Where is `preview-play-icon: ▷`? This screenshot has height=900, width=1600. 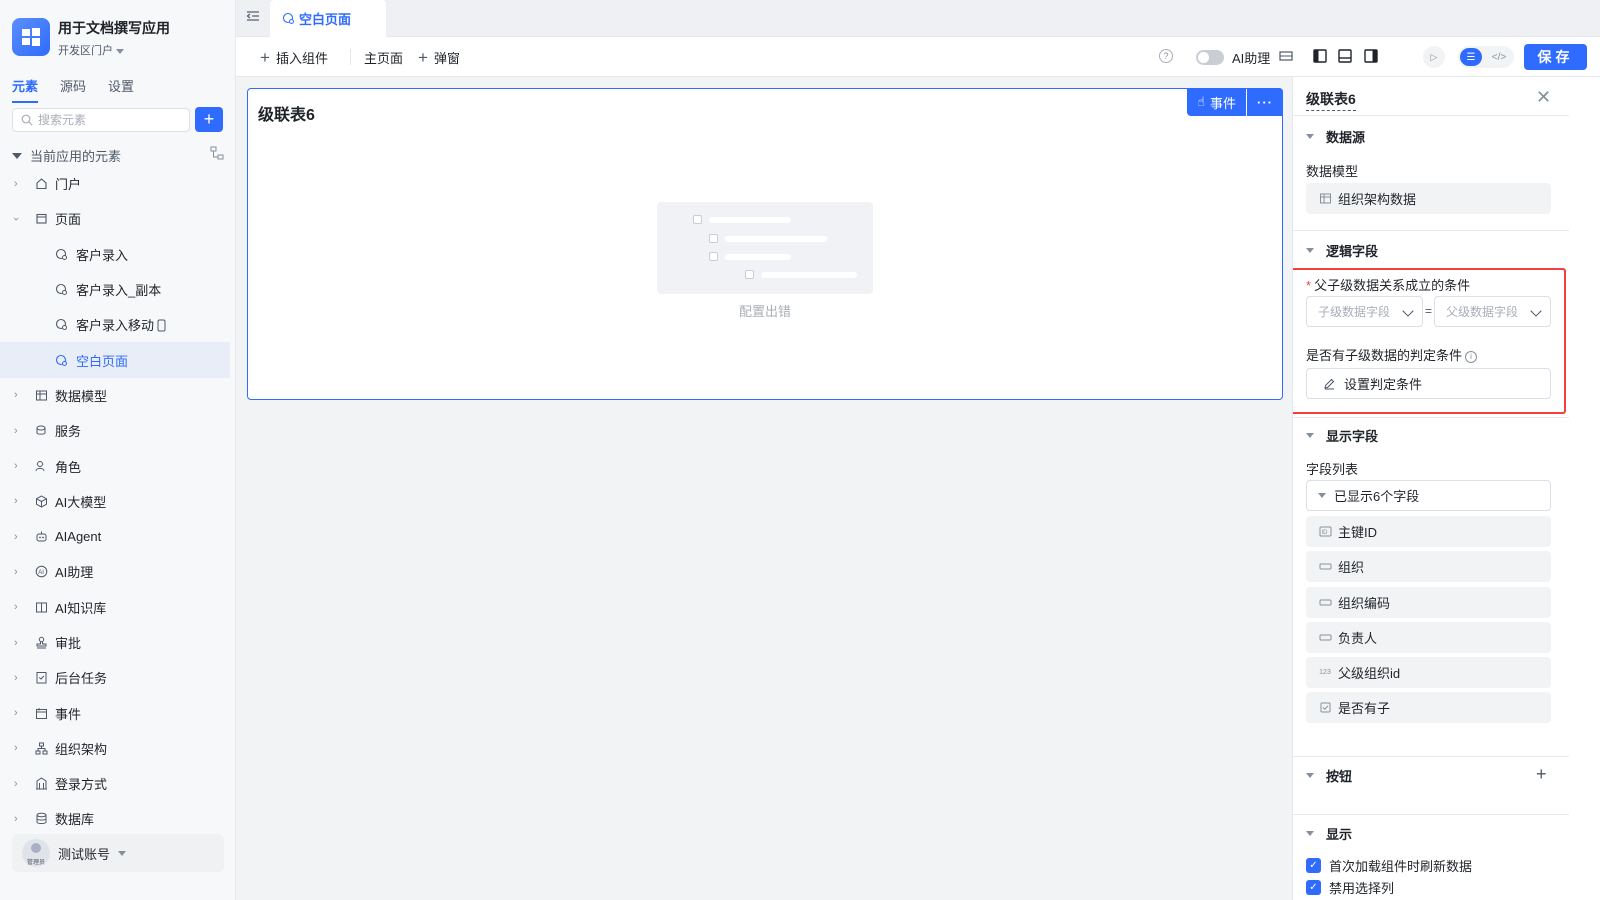 preview-play-icon: ▷ is located at coordinates (1434, 57).